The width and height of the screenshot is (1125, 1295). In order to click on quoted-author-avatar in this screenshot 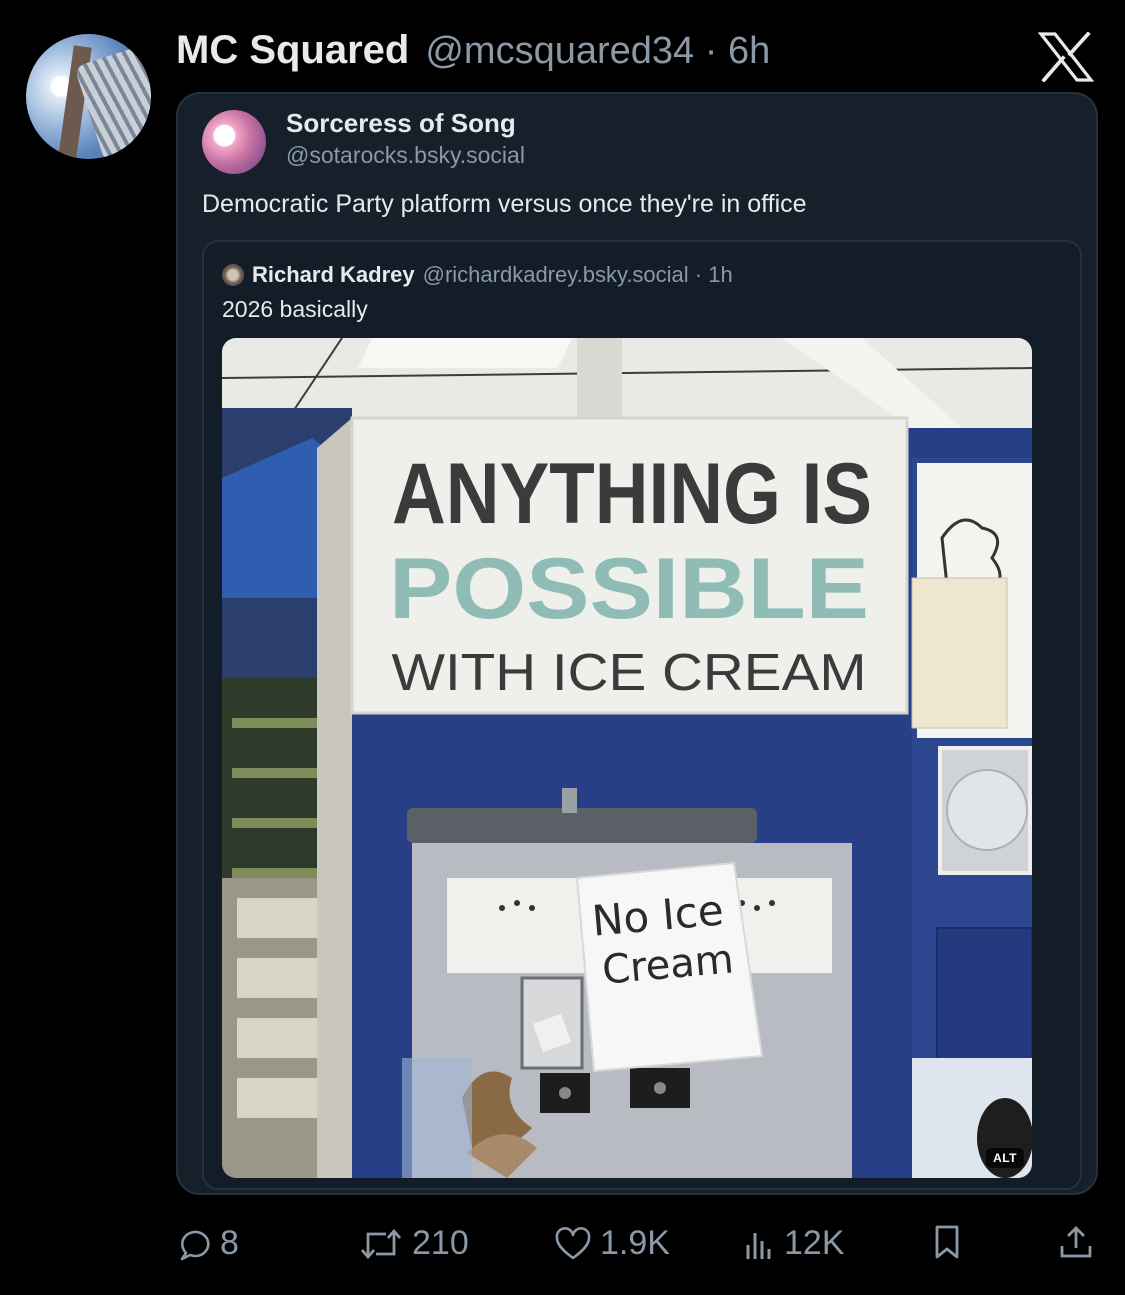, I will do `click(234, 142)`.